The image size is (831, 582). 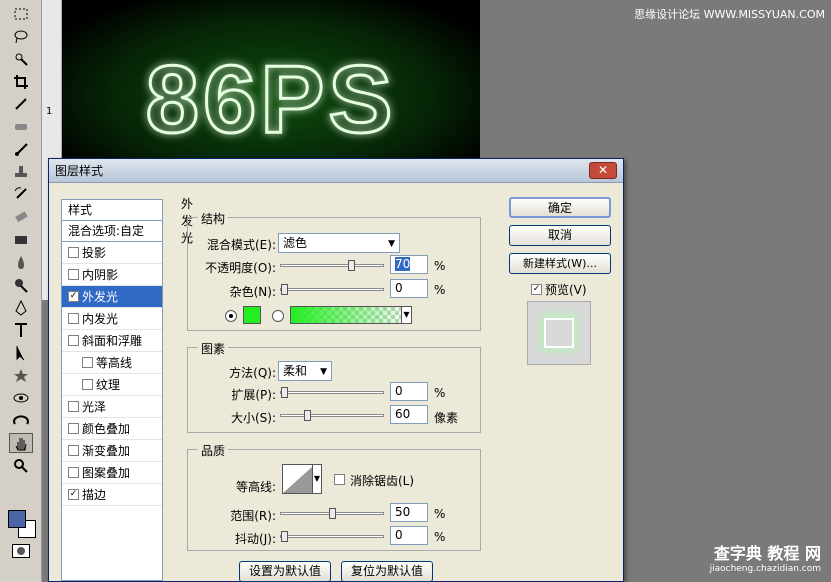 I want to click on jitter-slider-thumb, so click(x=284, y=536).